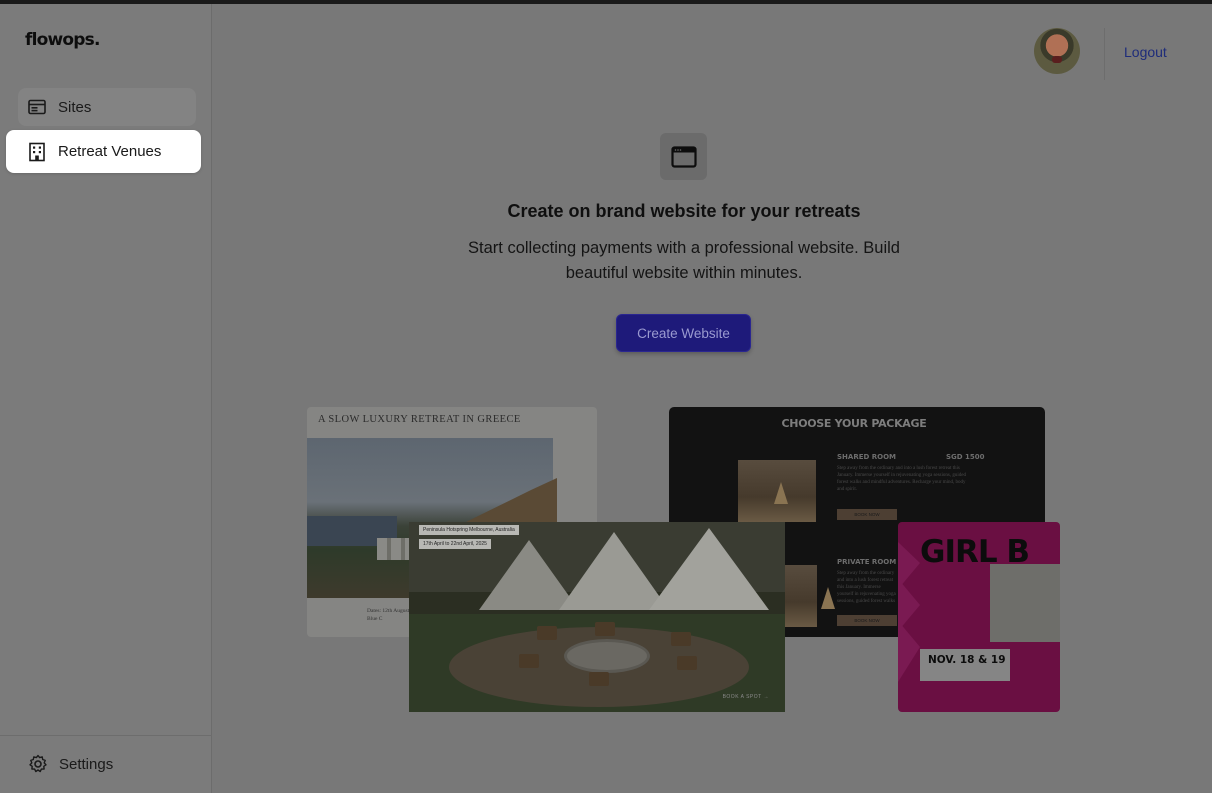  I want to click on sidebar-item-settings: Settings, so click(109, 764).